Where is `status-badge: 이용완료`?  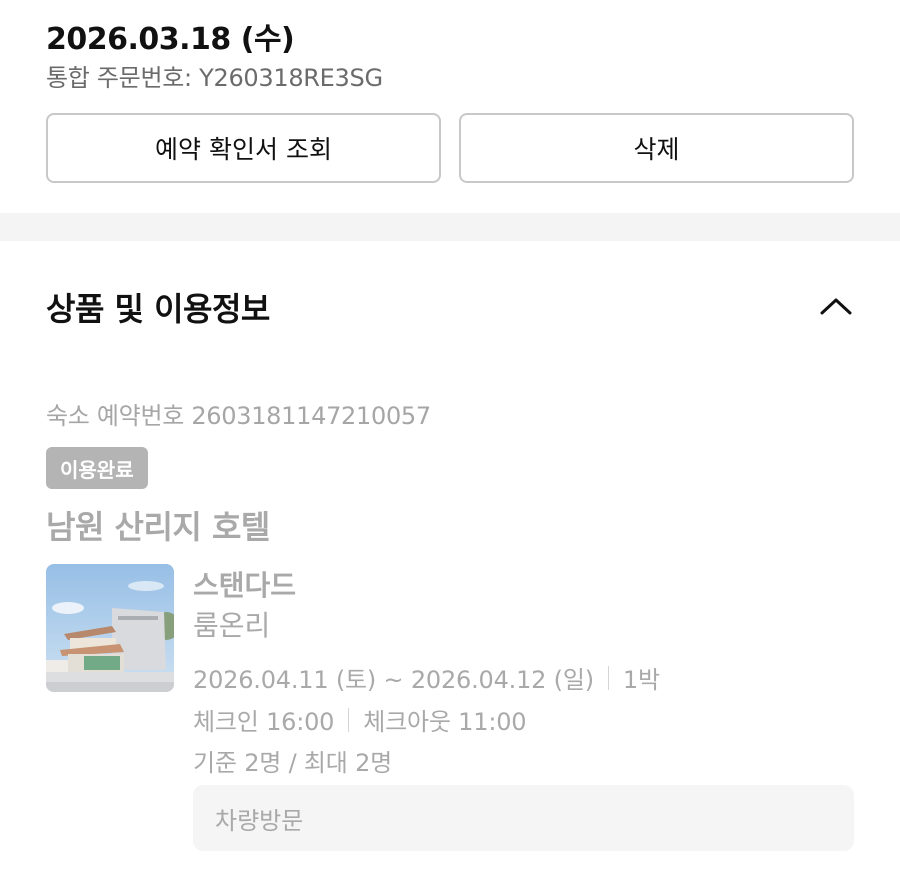
status-badge: 이용완료 is located at coordinates (97, 468).